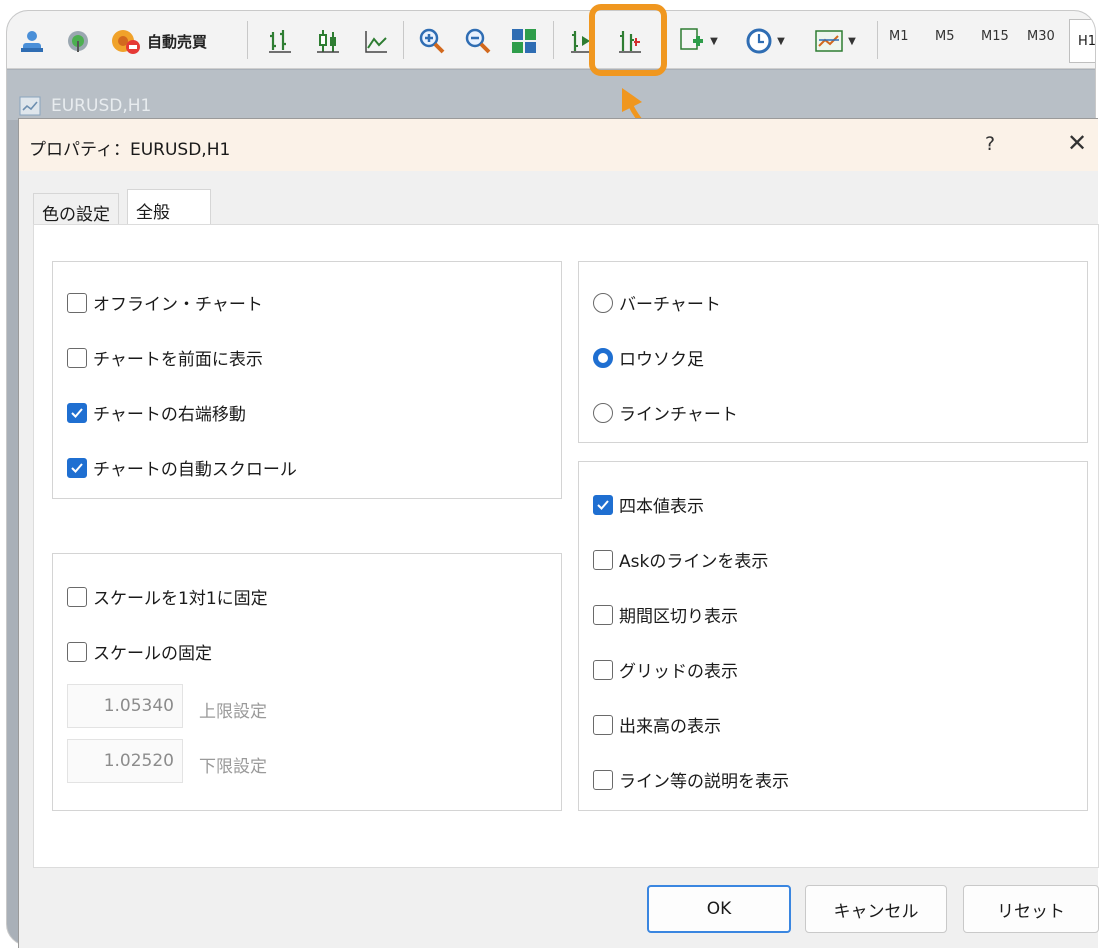 This screenshot has height=950, width=1100. I want to click on chart-shift-checkbox: チャートの右端移動, so click(156, 412).